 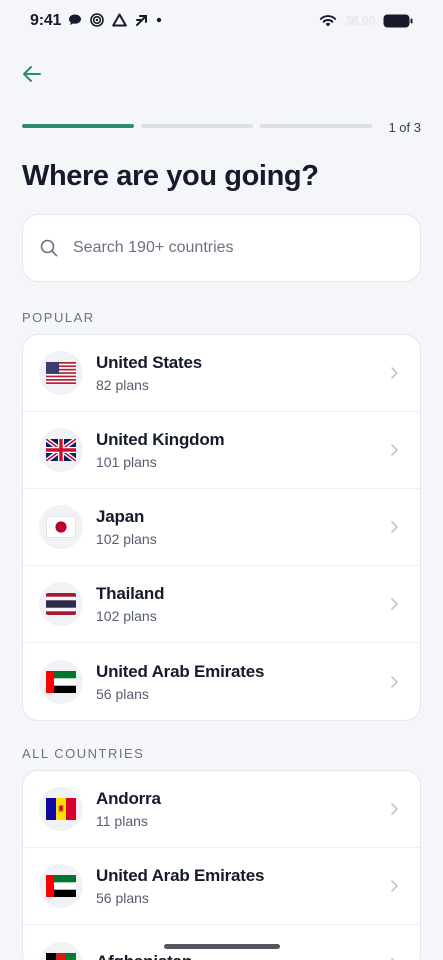 What do you see at coordinates (233, 248) in the screenshot?
I see `search-input` at bounding box center [233, 248].